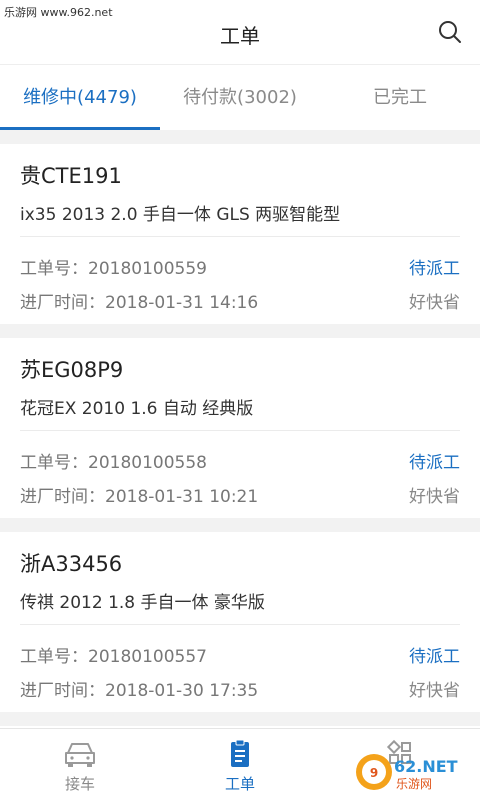  Describe the element at coordinates (72, 370) in the screenshot. I see `plate-number: 苏EG08P9` at that location.